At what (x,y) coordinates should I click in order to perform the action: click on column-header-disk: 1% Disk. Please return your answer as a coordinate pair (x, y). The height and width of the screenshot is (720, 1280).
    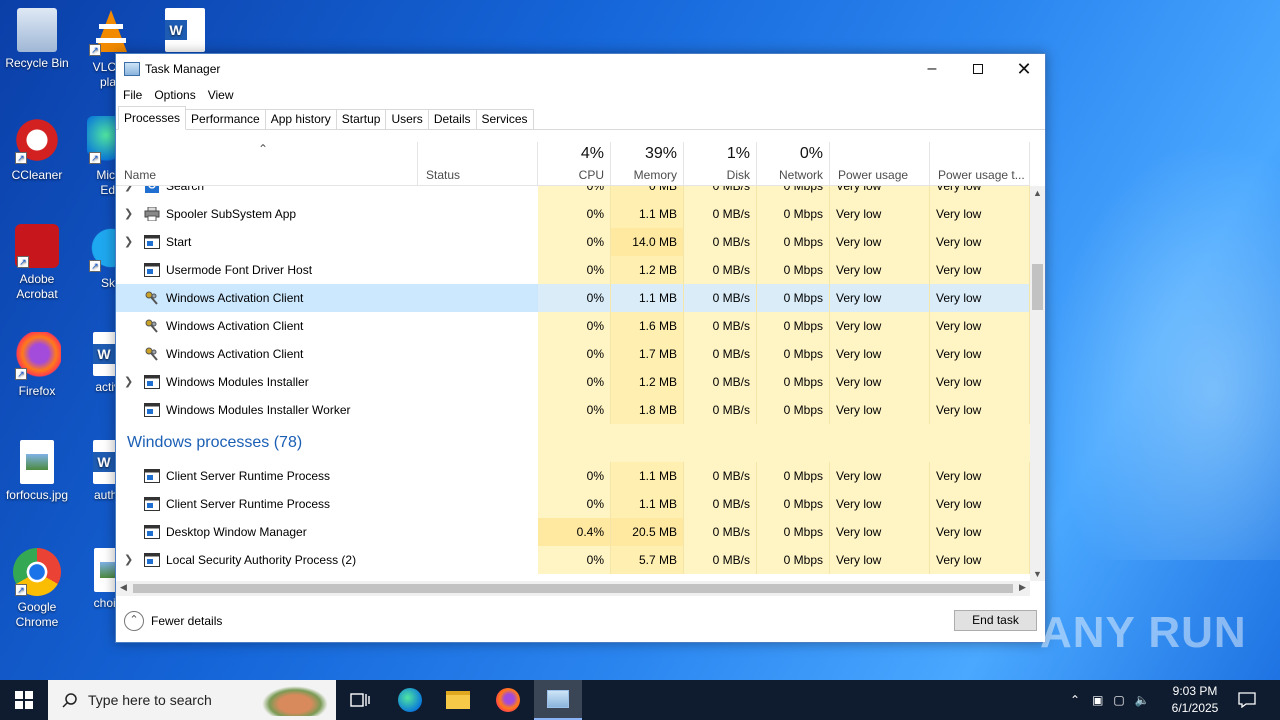
    Looking at the image, I should click on (720, 164).